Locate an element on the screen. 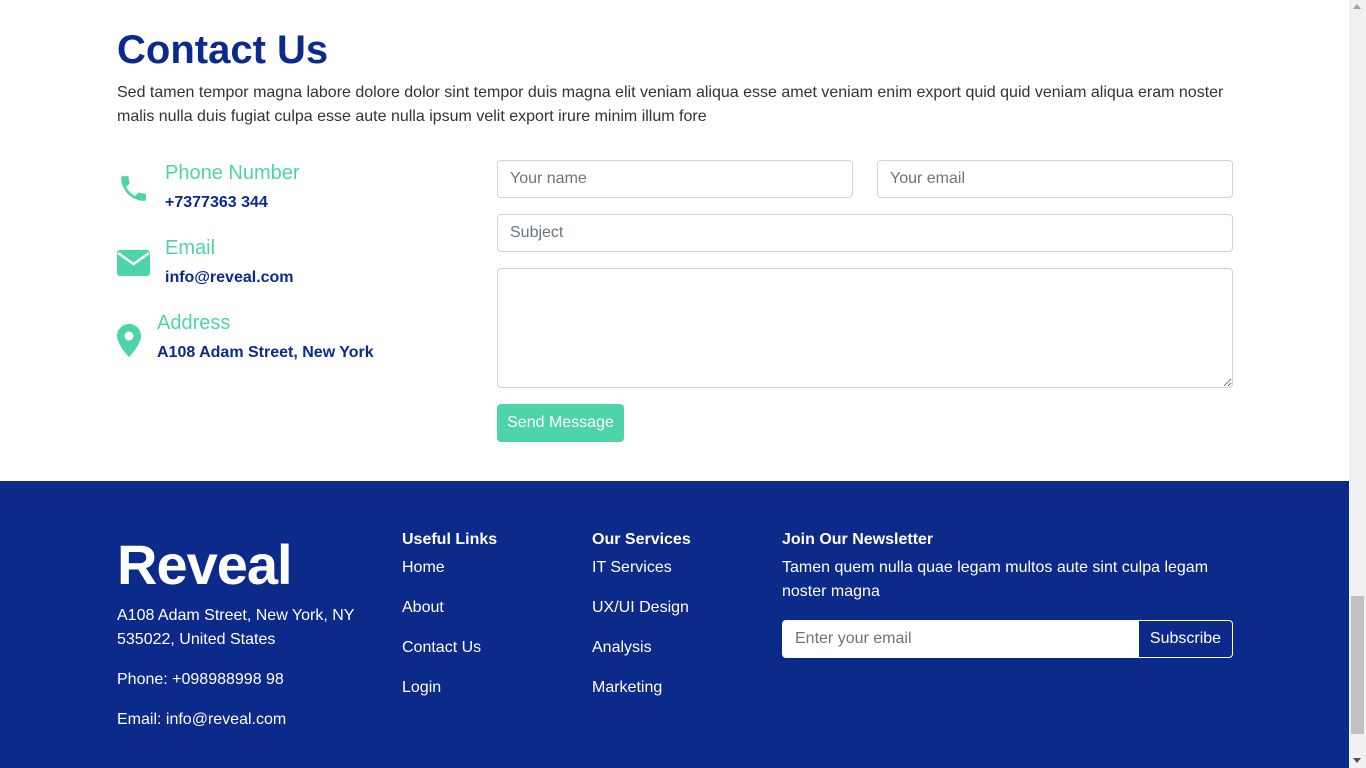 The width and height of the screenshot is (1366, 768). newsletter-email-input is located at coordinates (960, 639).